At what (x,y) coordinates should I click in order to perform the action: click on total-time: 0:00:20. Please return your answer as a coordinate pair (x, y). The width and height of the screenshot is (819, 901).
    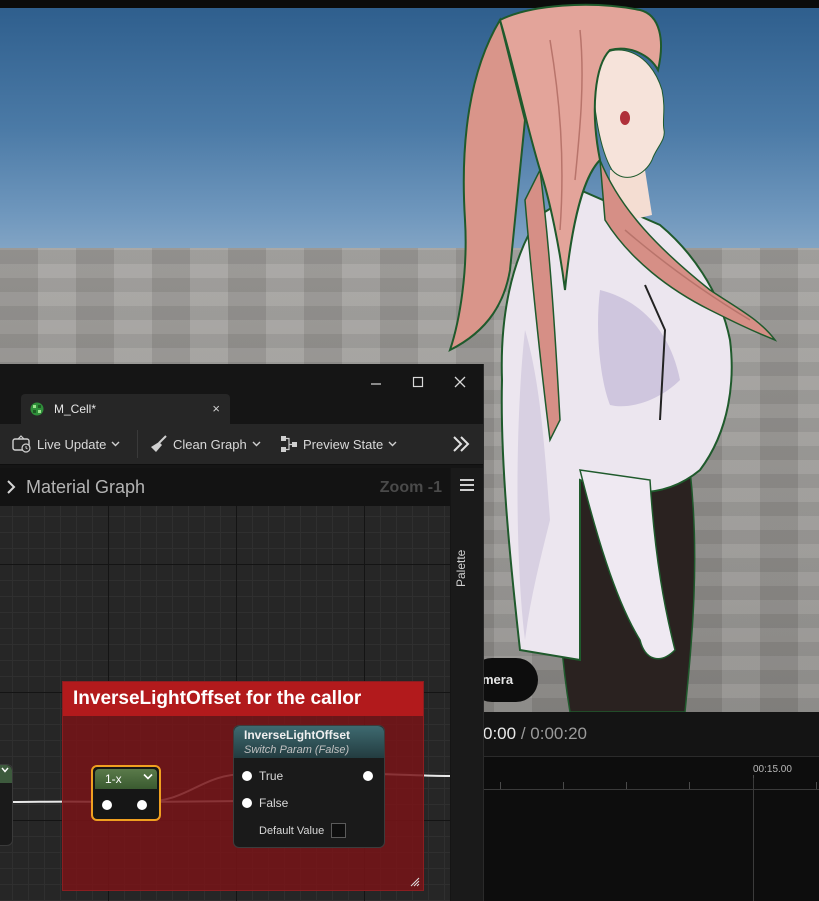
    Looking at the image, I should click on (559, 733).